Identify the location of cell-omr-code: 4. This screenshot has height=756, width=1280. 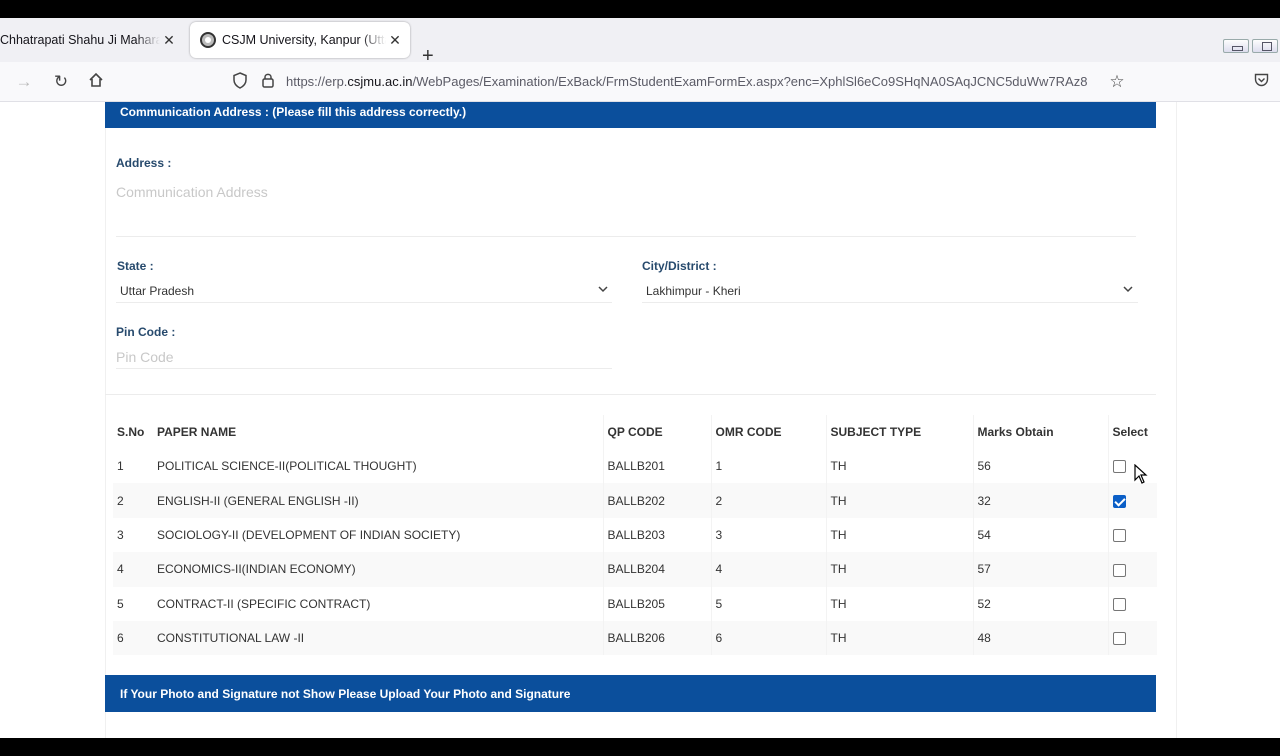
(768, 569).